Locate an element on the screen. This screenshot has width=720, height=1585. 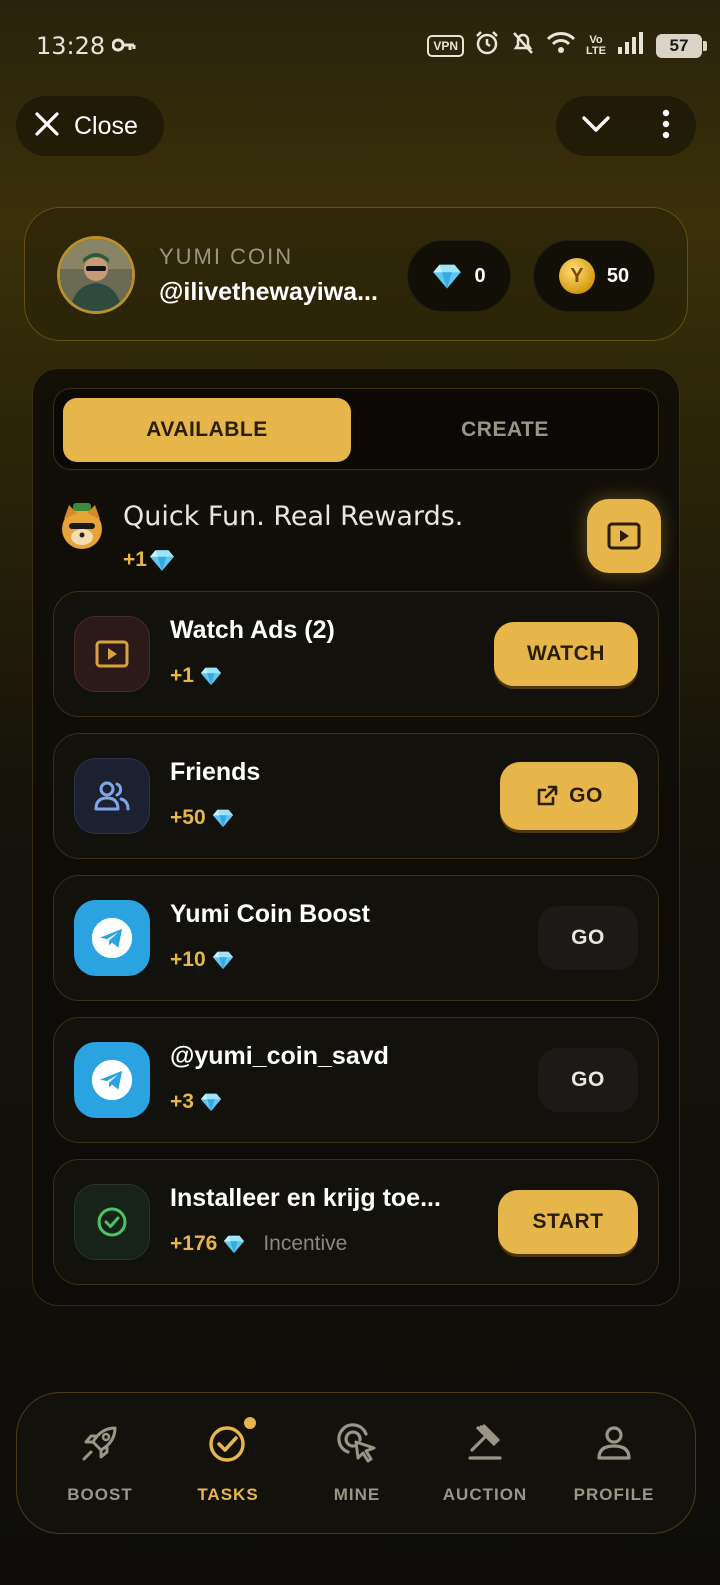
task-reward: +3 is located at coordinates (196, 1102).